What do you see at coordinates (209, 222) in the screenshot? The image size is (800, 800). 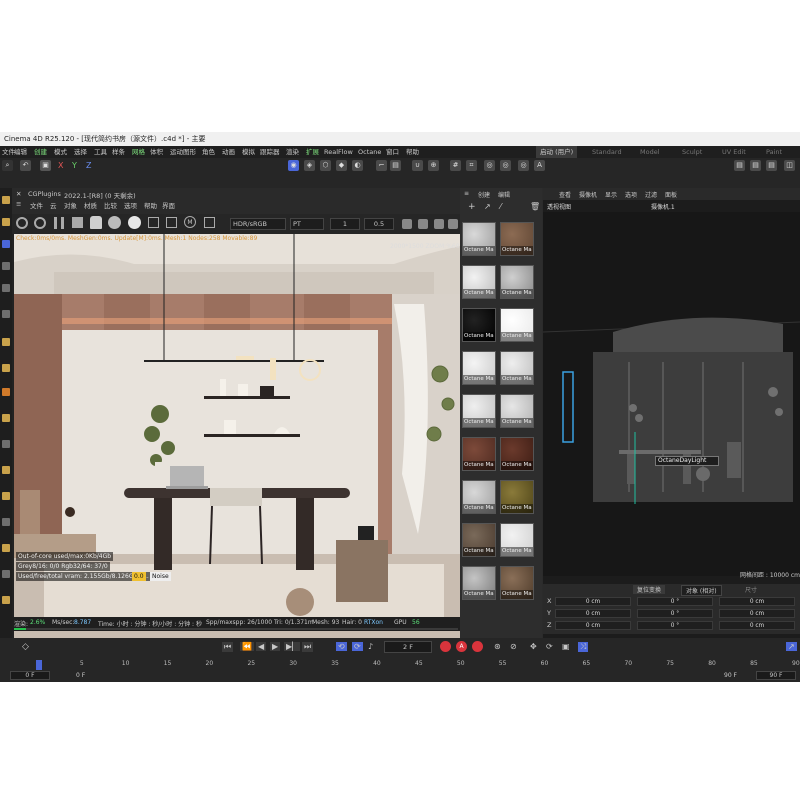 I see `view-icon` at bounding box center [209, 222].